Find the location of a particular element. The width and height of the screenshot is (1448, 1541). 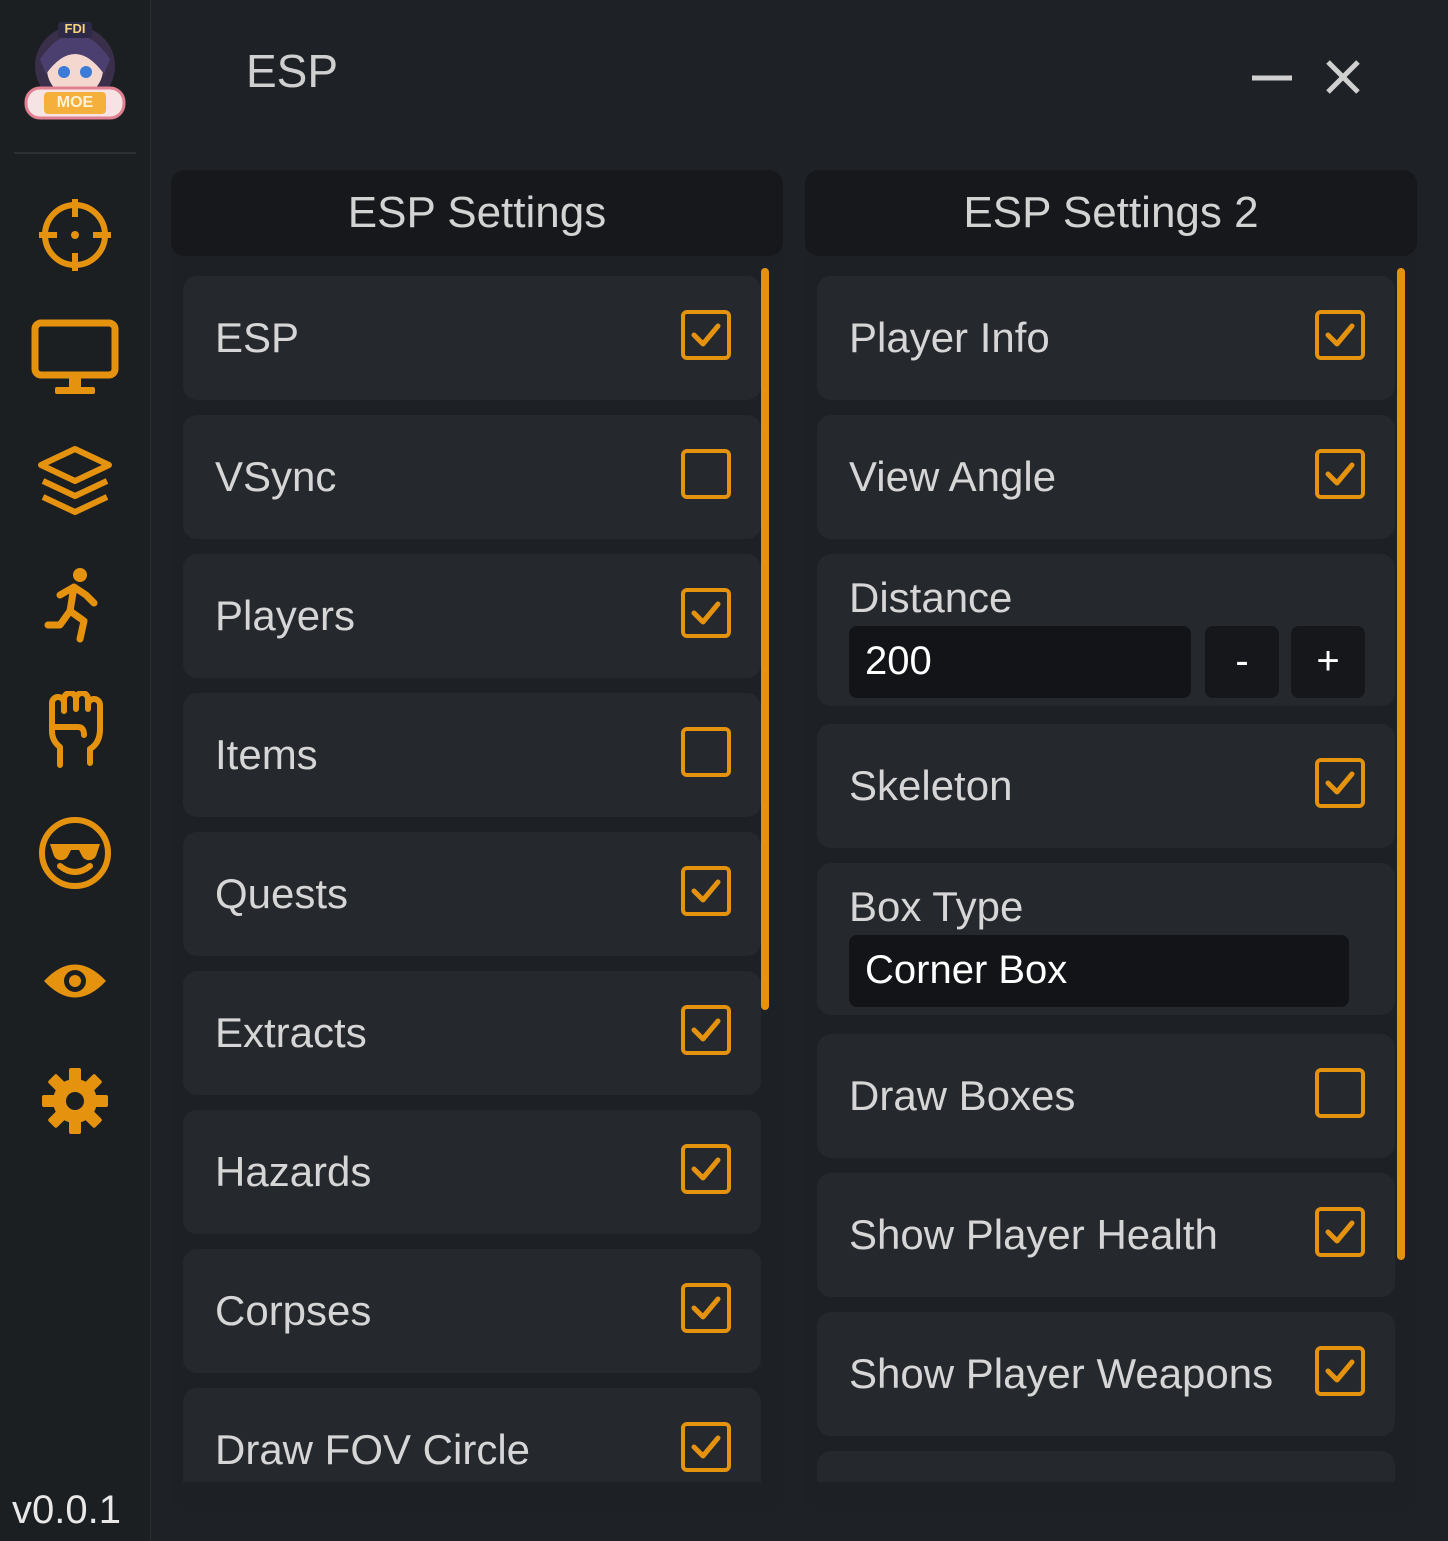

players-checkbox is located at coordinates (706, 613).